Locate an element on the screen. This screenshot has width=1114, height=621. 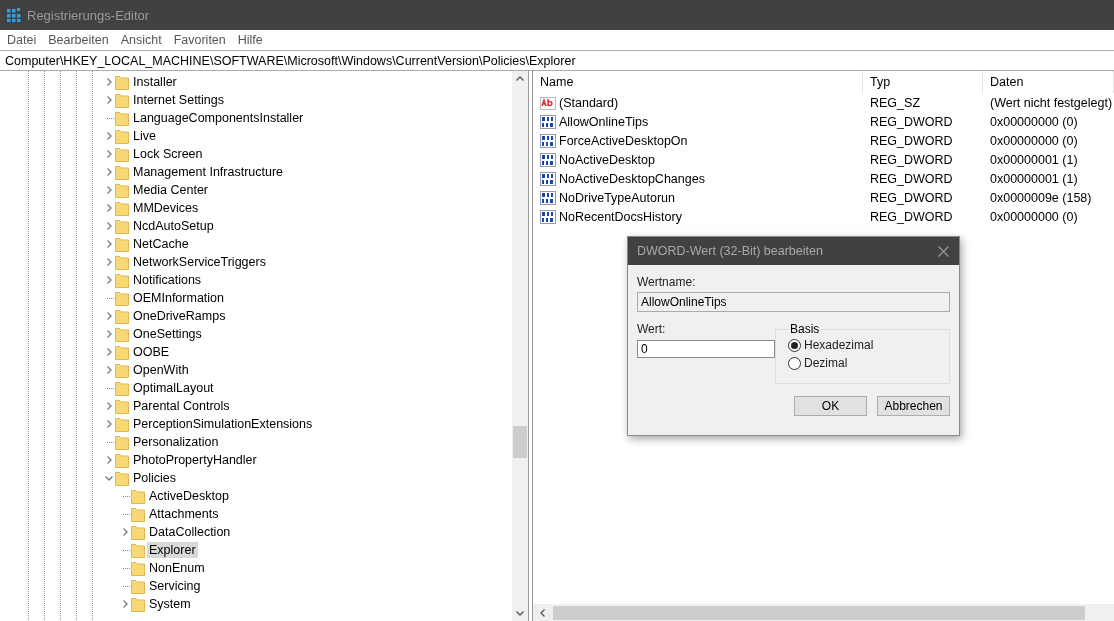
tree-item: OneDriveRamps is located at coordinates (179, 316).